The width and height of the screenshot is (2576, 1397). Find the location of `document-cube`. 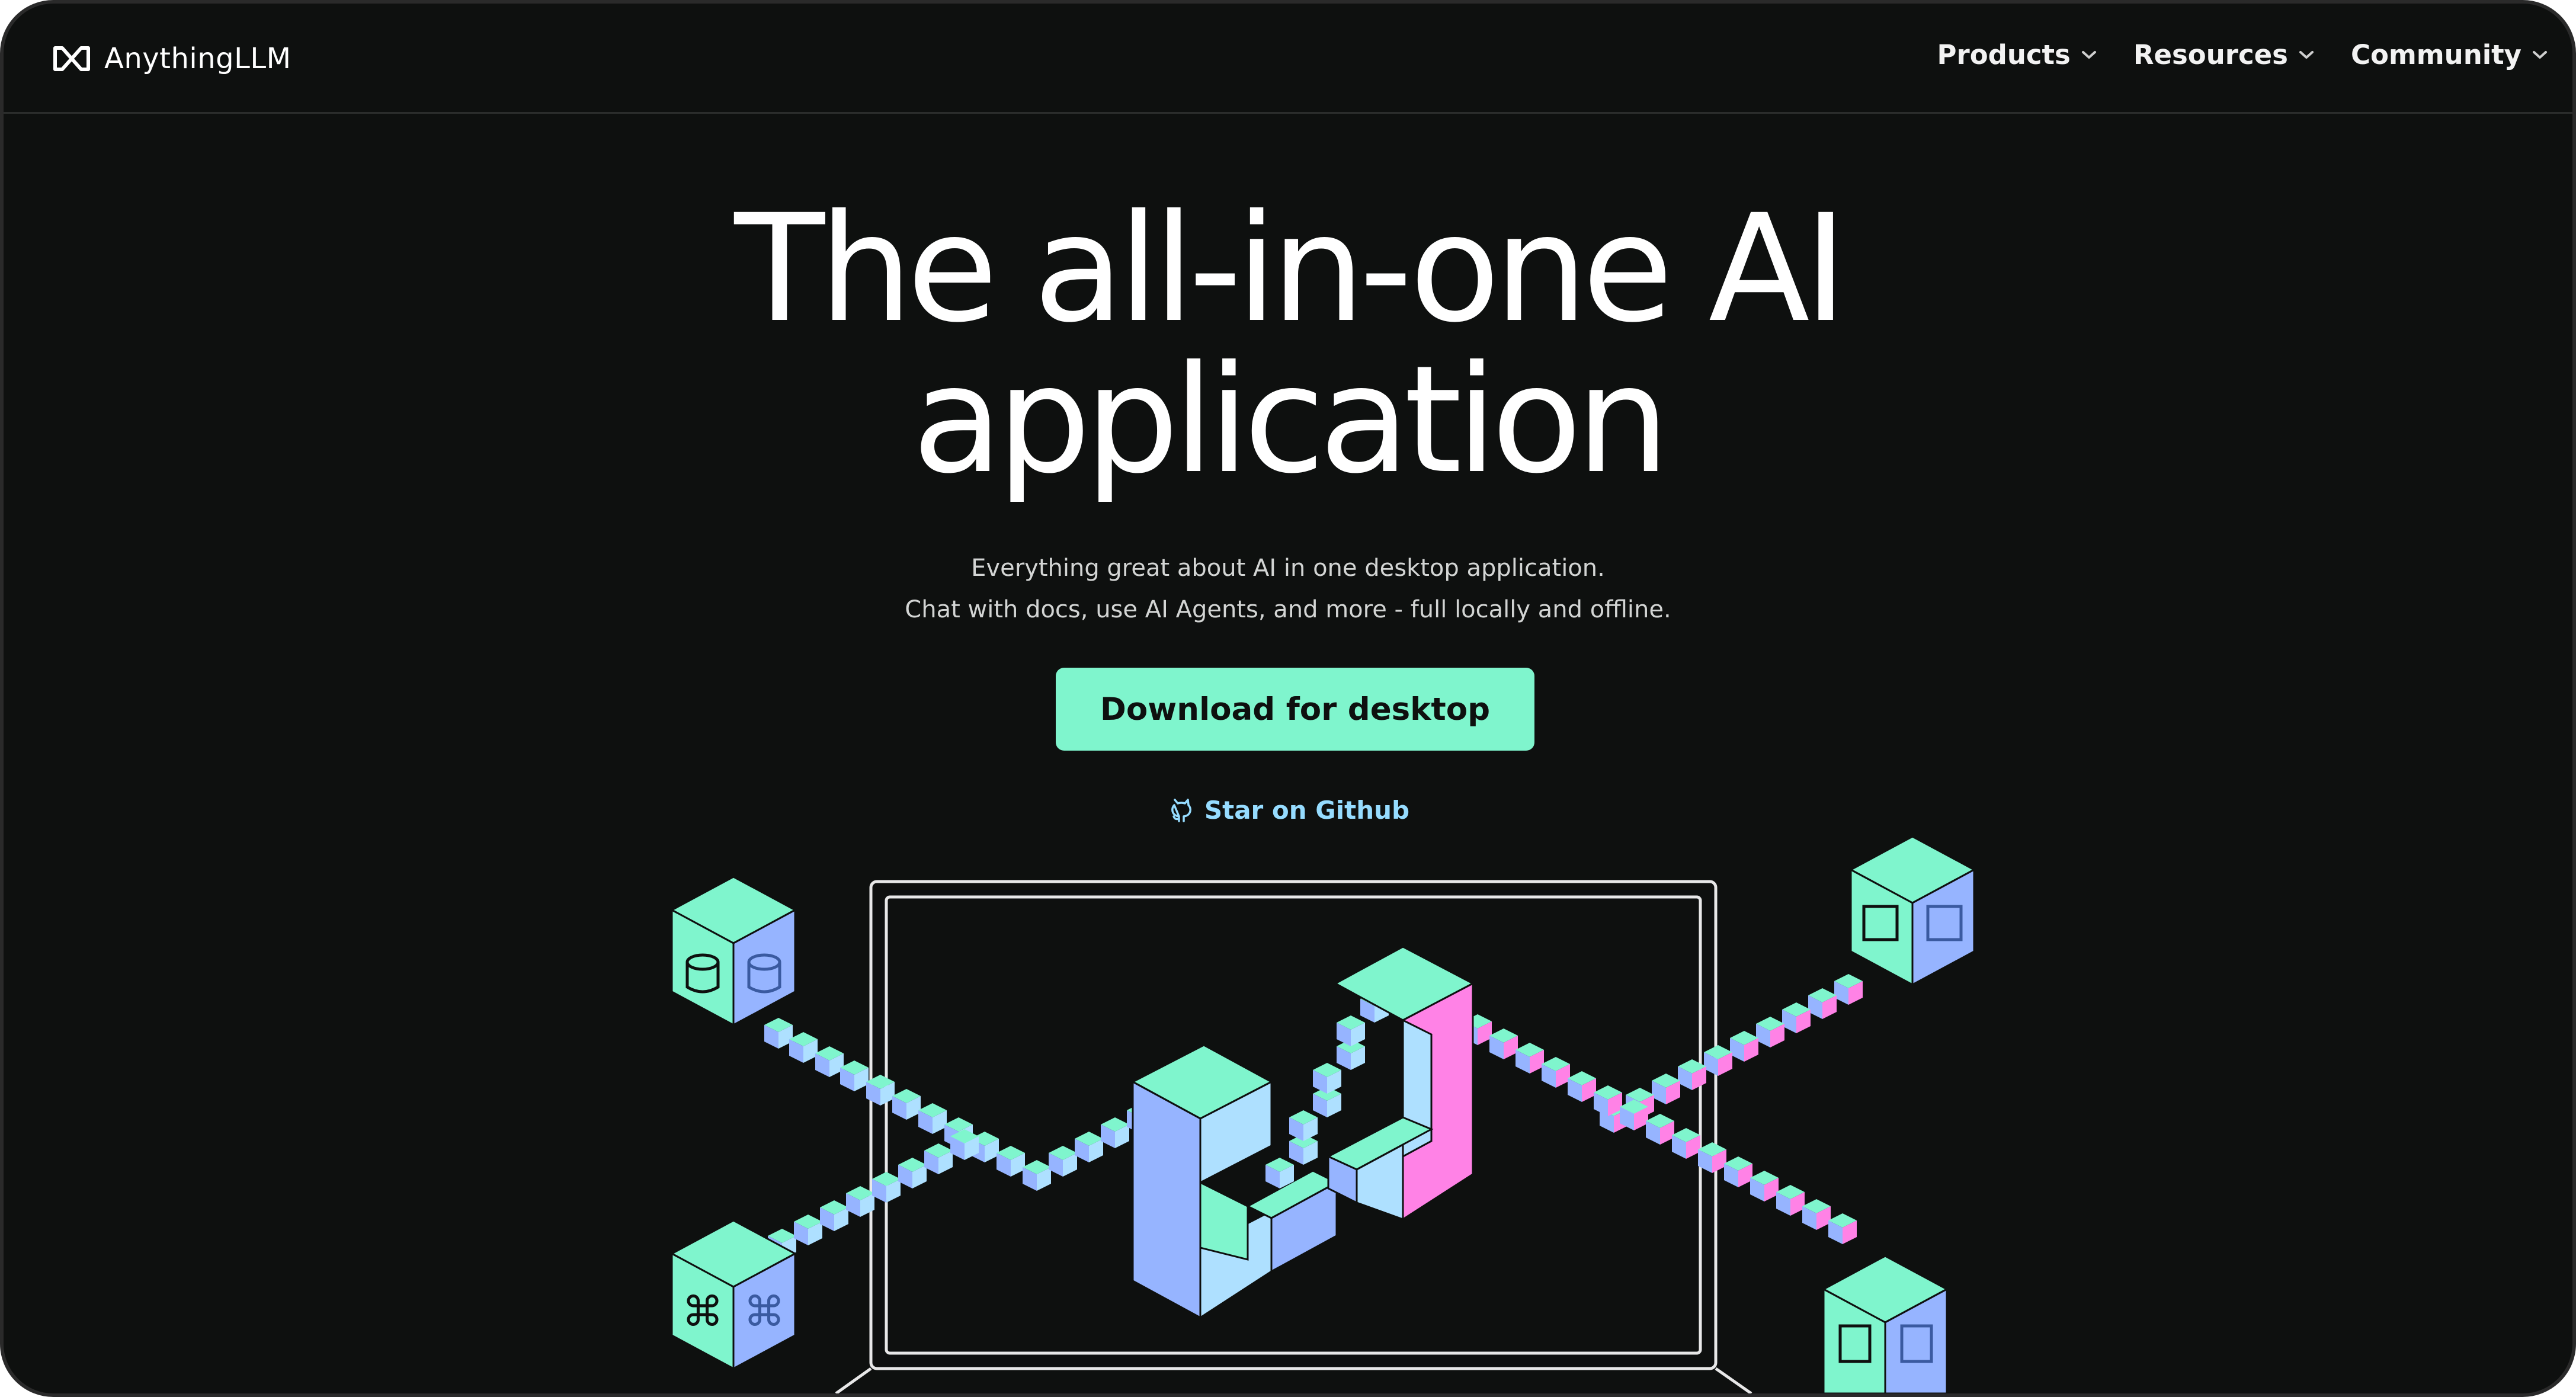

document-cube is located at coordinates (1912, 911).